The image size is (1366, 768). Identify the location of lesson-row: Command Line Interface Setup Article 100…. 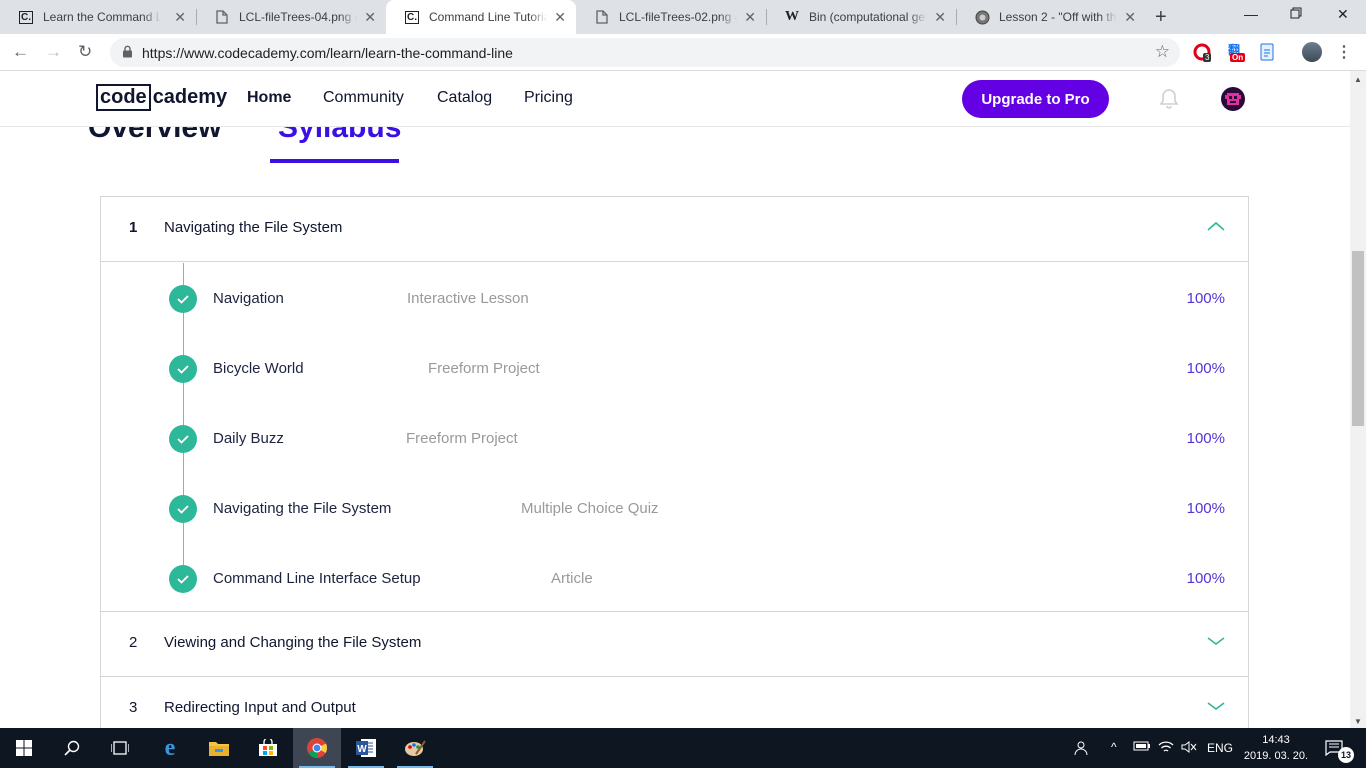
(674, 578).